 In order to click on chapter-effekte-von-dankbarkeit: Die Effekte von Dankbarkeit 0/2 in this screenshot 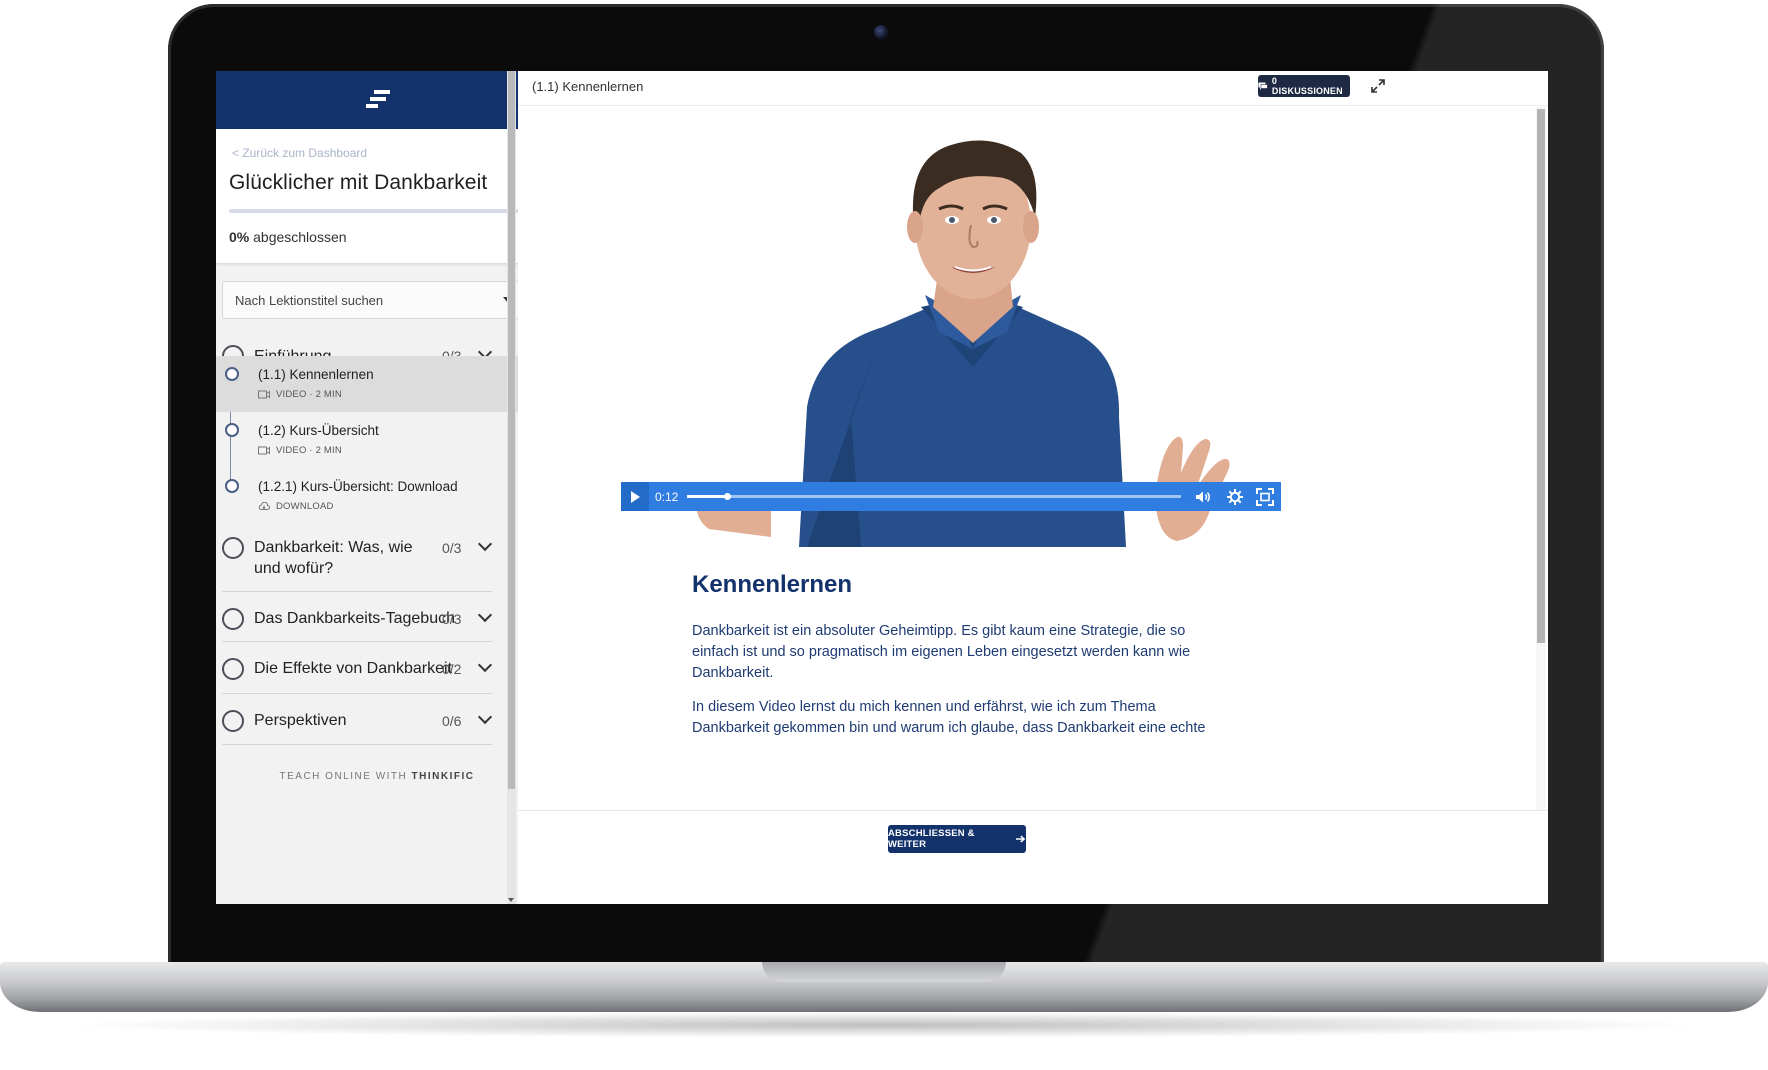, I will do `click(377, 667)`.